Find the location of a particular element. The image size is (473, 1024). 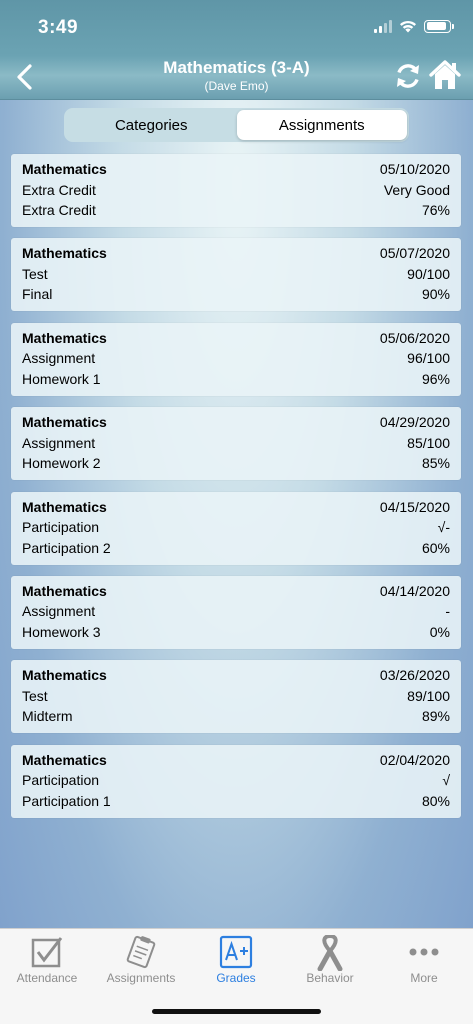

assignment-percent: 60% is located at coordinates (435, 547).